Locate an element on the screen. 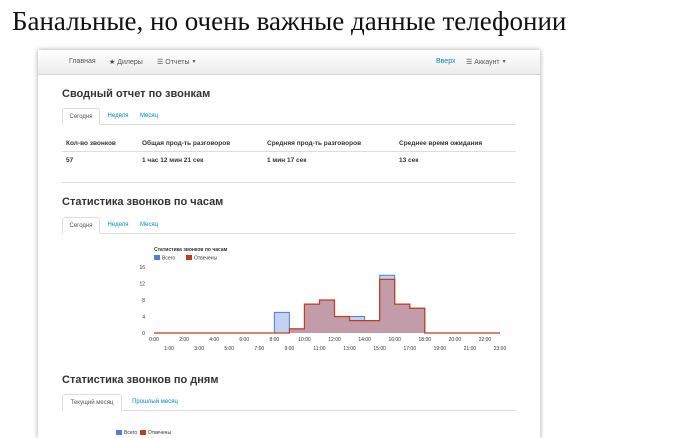 This screenshot has width=700, height=438. daily-legend: Всего Отвечены is located at coordinates (143, 433).